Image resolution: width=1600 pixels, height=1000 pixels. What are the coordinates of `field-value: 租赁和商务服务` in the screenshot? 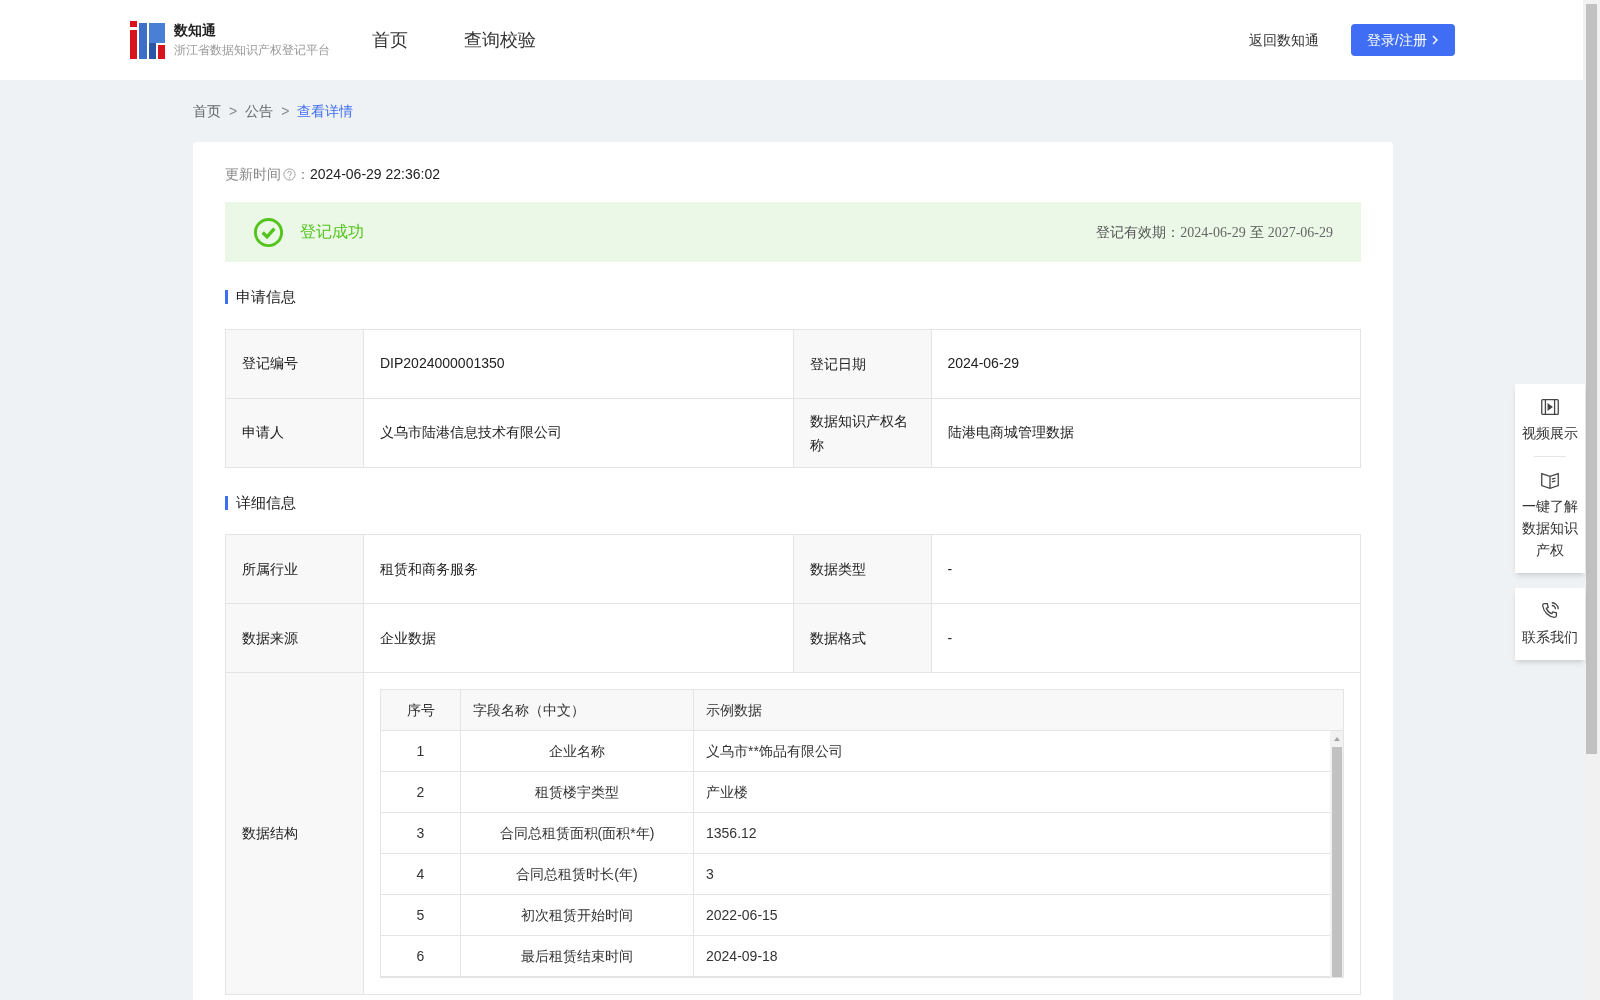 It's located at (429, 569).